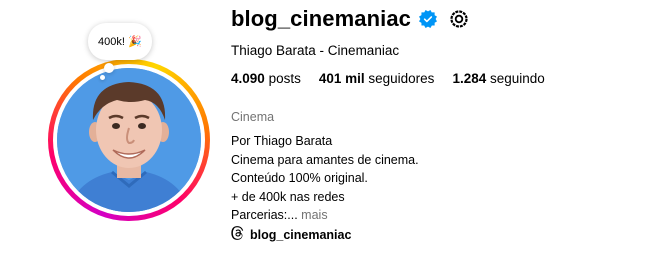  What do you see at coordinates (301, 234) in the screenshot?
I see `threads-handle: blog_cinemaniac` at bounding box center [301, 234].